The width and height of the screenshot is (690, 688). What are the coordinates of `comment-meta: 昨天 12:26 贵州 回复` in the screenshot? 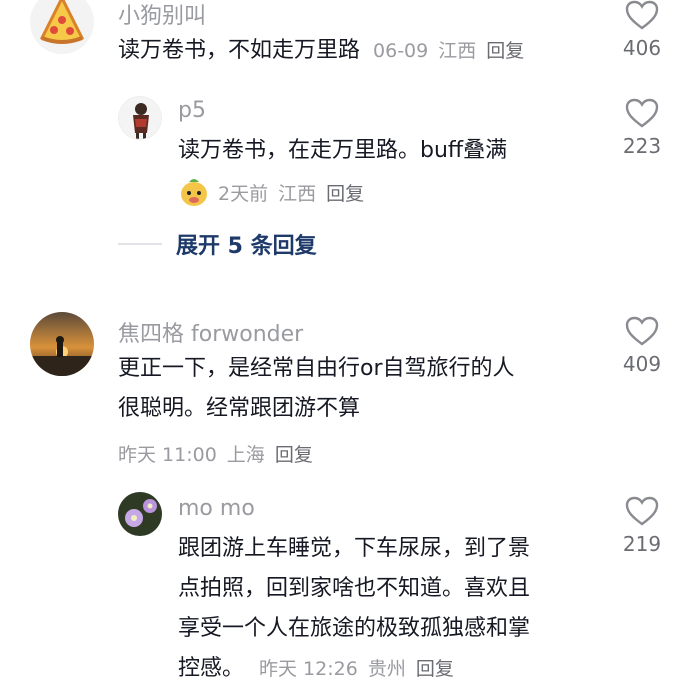 It's located at (361, 669).